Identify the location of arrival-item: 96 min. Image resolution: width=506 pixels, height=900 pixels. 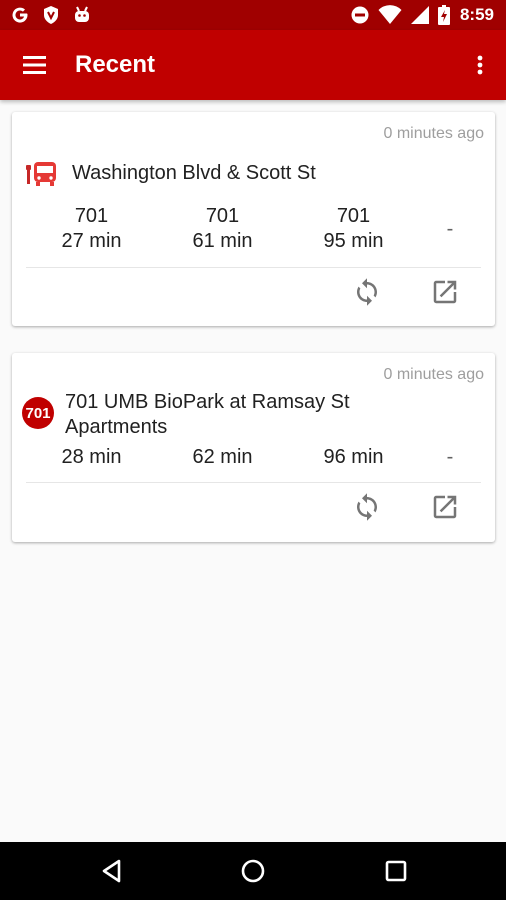
(353, 457).